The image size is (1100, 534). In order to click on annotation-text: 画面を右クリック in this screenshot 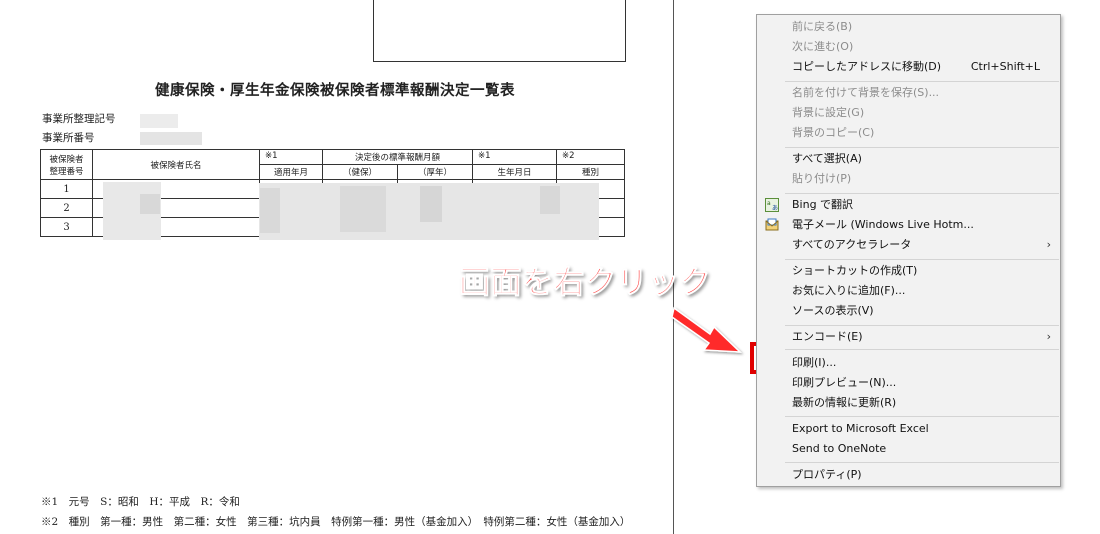, I will do `click(585, 283)`.